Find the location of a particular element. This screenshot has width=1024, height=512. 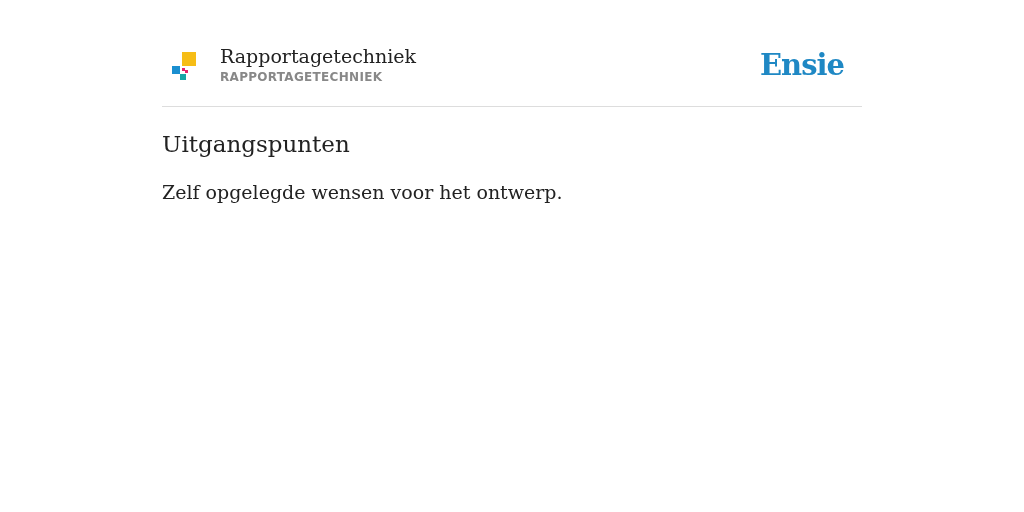

site-title: Rapportagetechniek is located at coordinates (318, 57).